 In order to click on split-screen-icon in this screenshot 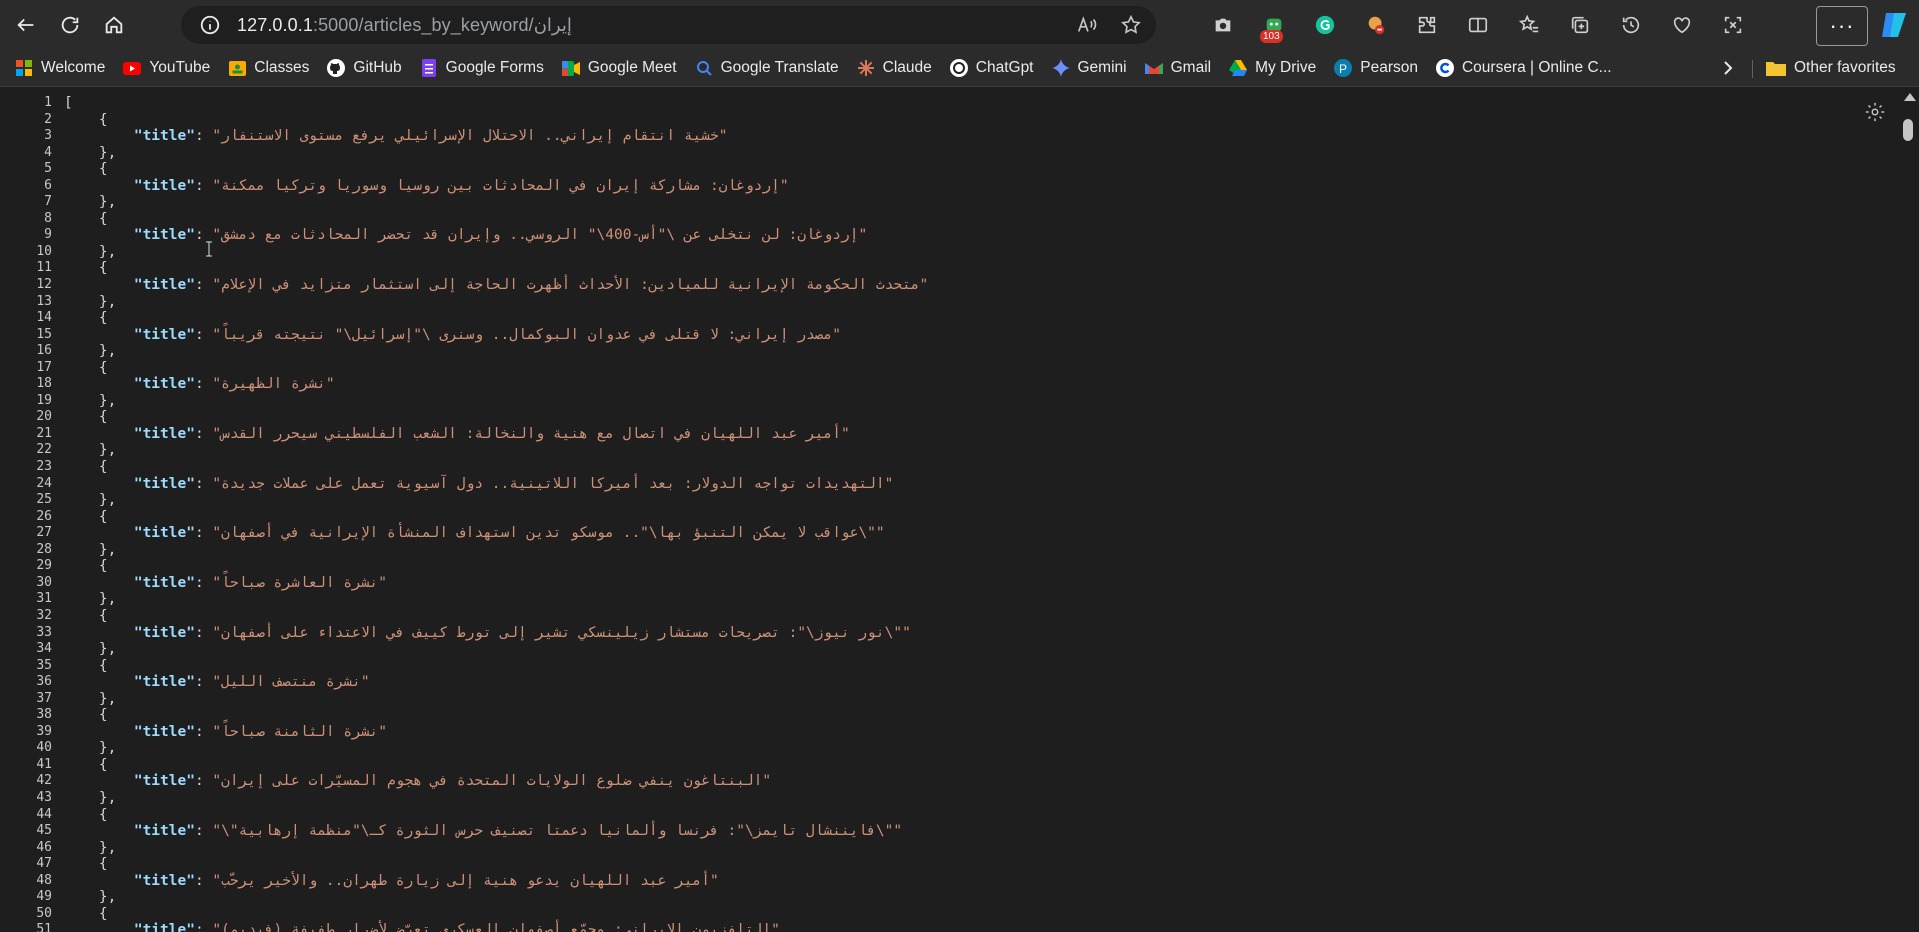, I will do `click(1478, 25)`.